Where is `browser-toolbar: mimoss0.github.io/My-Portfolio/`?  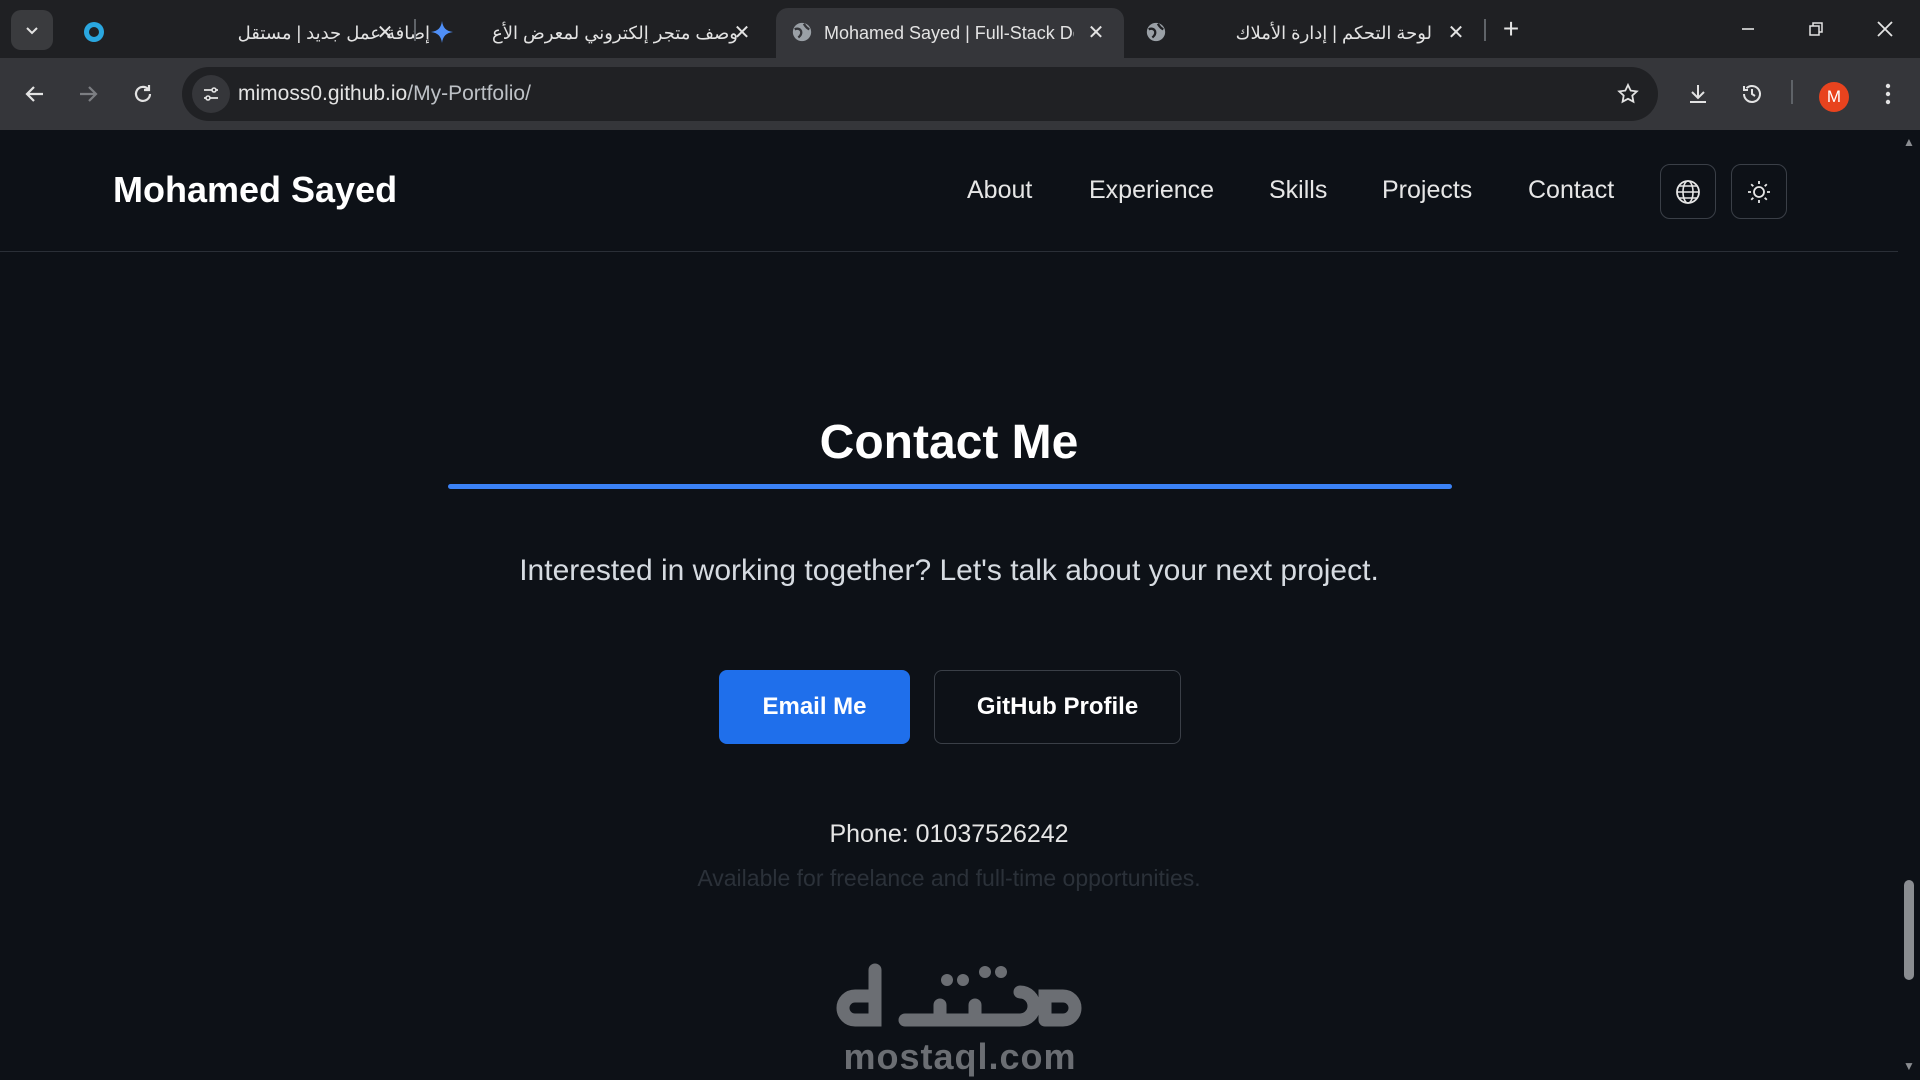 browser-toolbar: mimoss0.github.io/My-Portfolio/ is located at coordinates (960, 94).